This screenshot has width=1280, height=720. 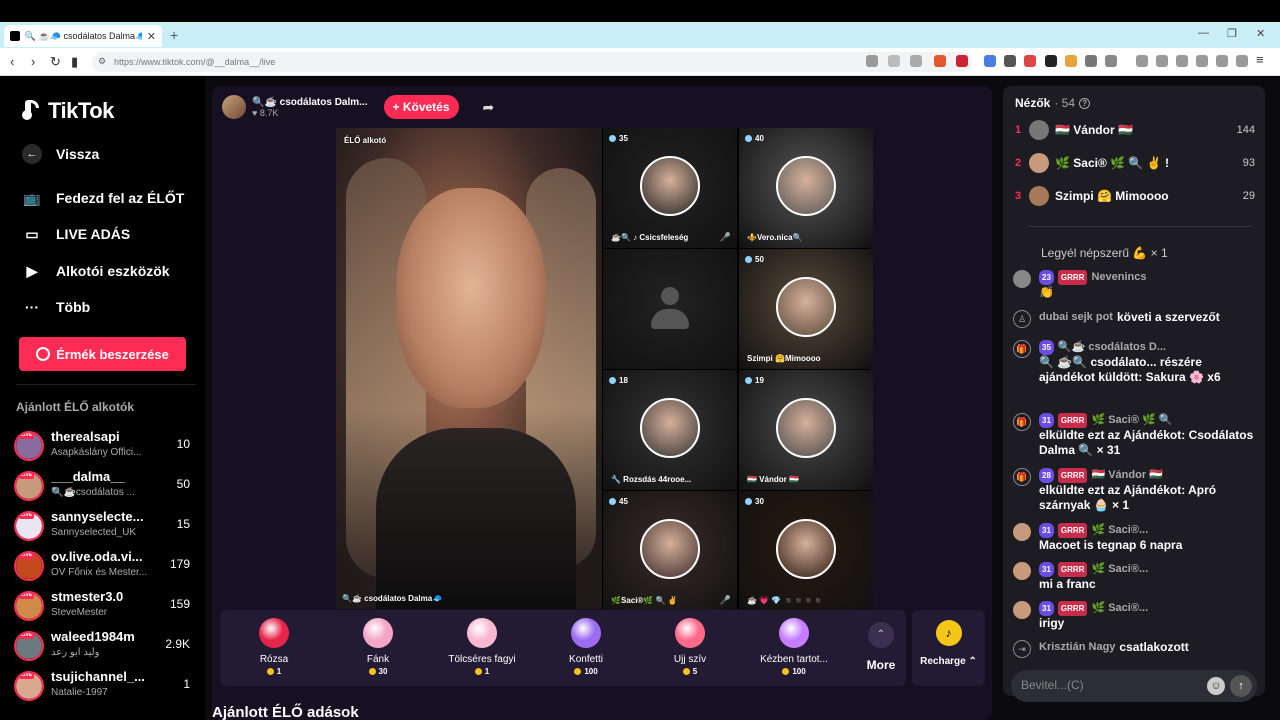 I want to click on share-page-icon, so click(x=916, y=61).